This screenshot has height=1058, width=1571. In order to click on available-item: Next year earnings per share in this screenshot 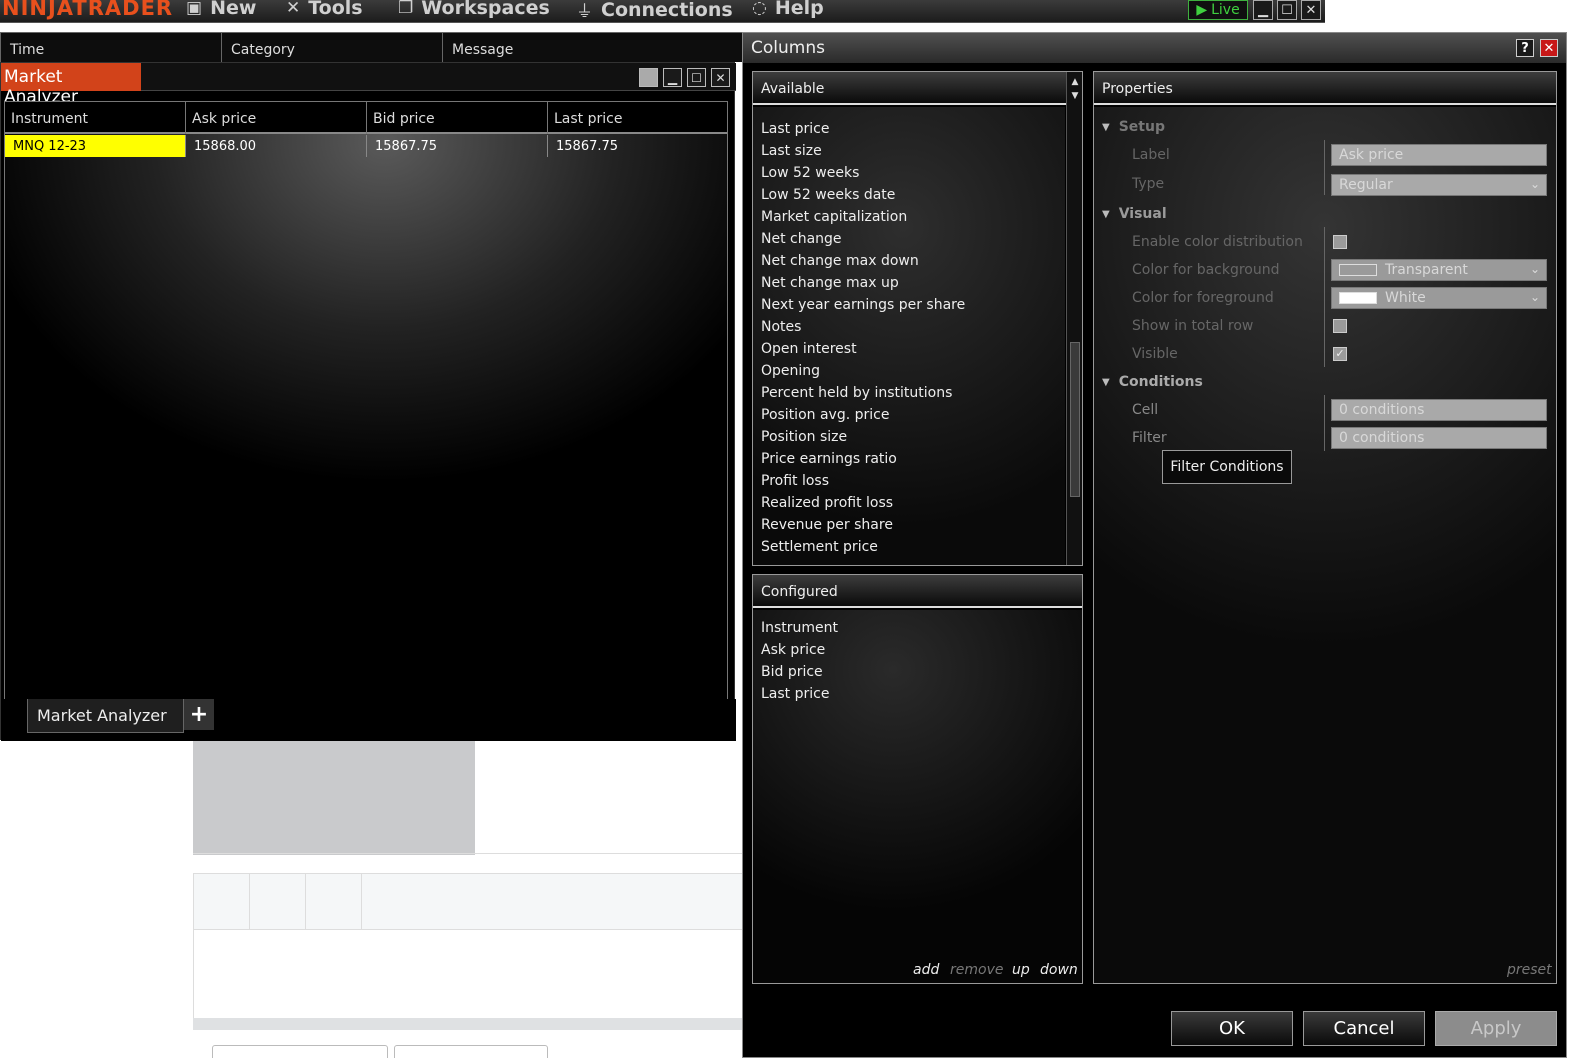, I will do `click(863, 305)`.